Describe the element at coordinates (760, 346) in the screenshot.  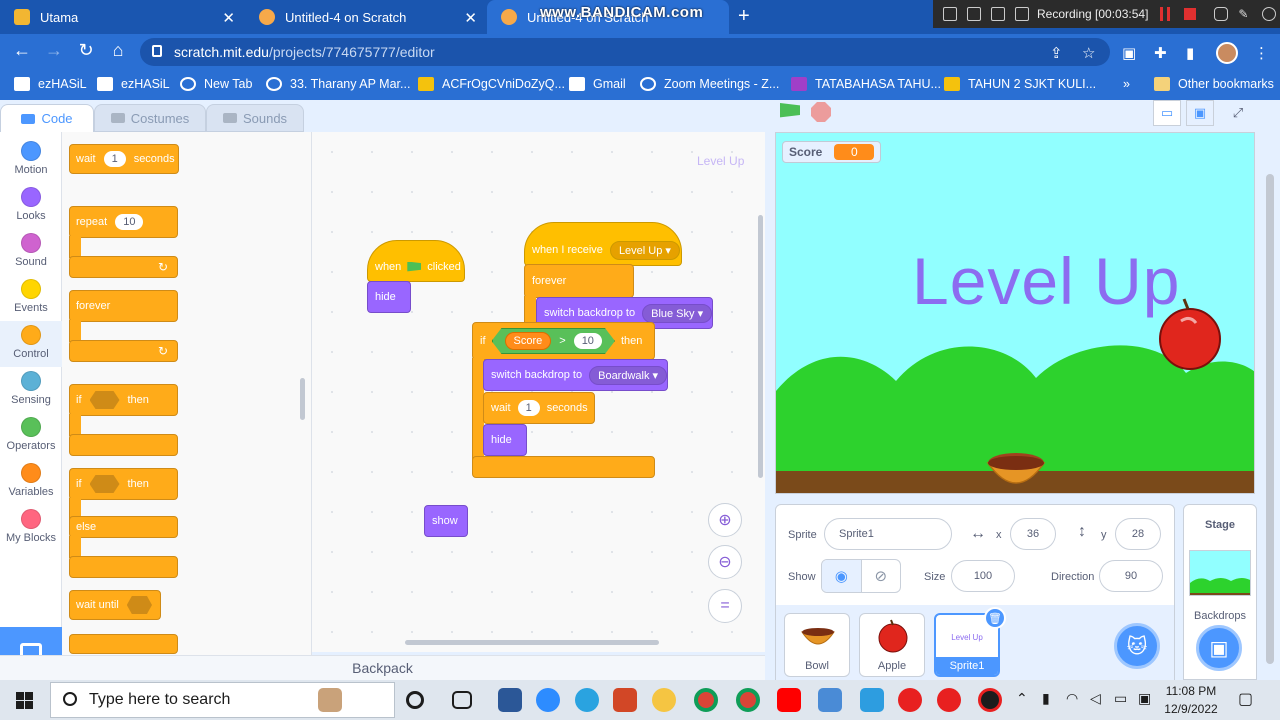
I see `workspace-v-scrollbar` at that location.